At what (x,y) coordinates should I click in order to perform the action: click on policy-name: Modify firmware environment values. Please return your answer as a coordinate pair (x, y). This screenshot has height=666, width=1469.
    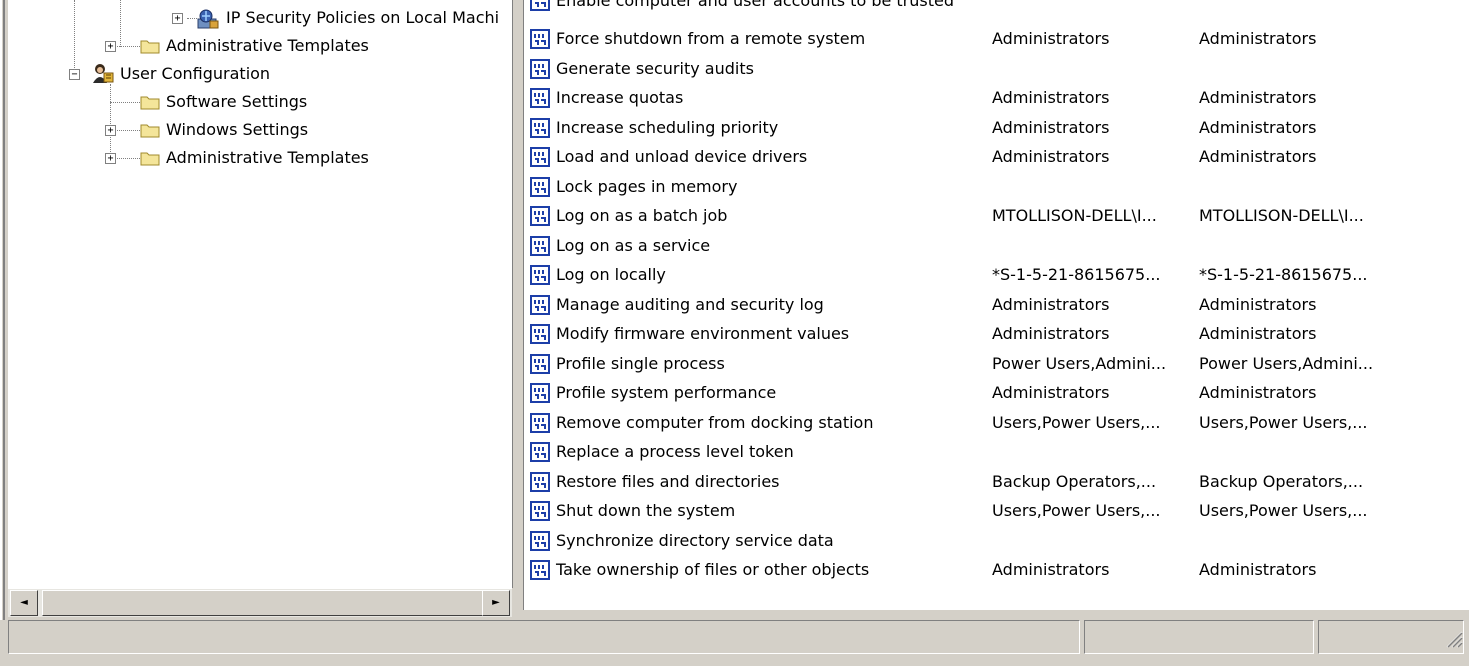
    Looking at the image, I should click on (703, 333).